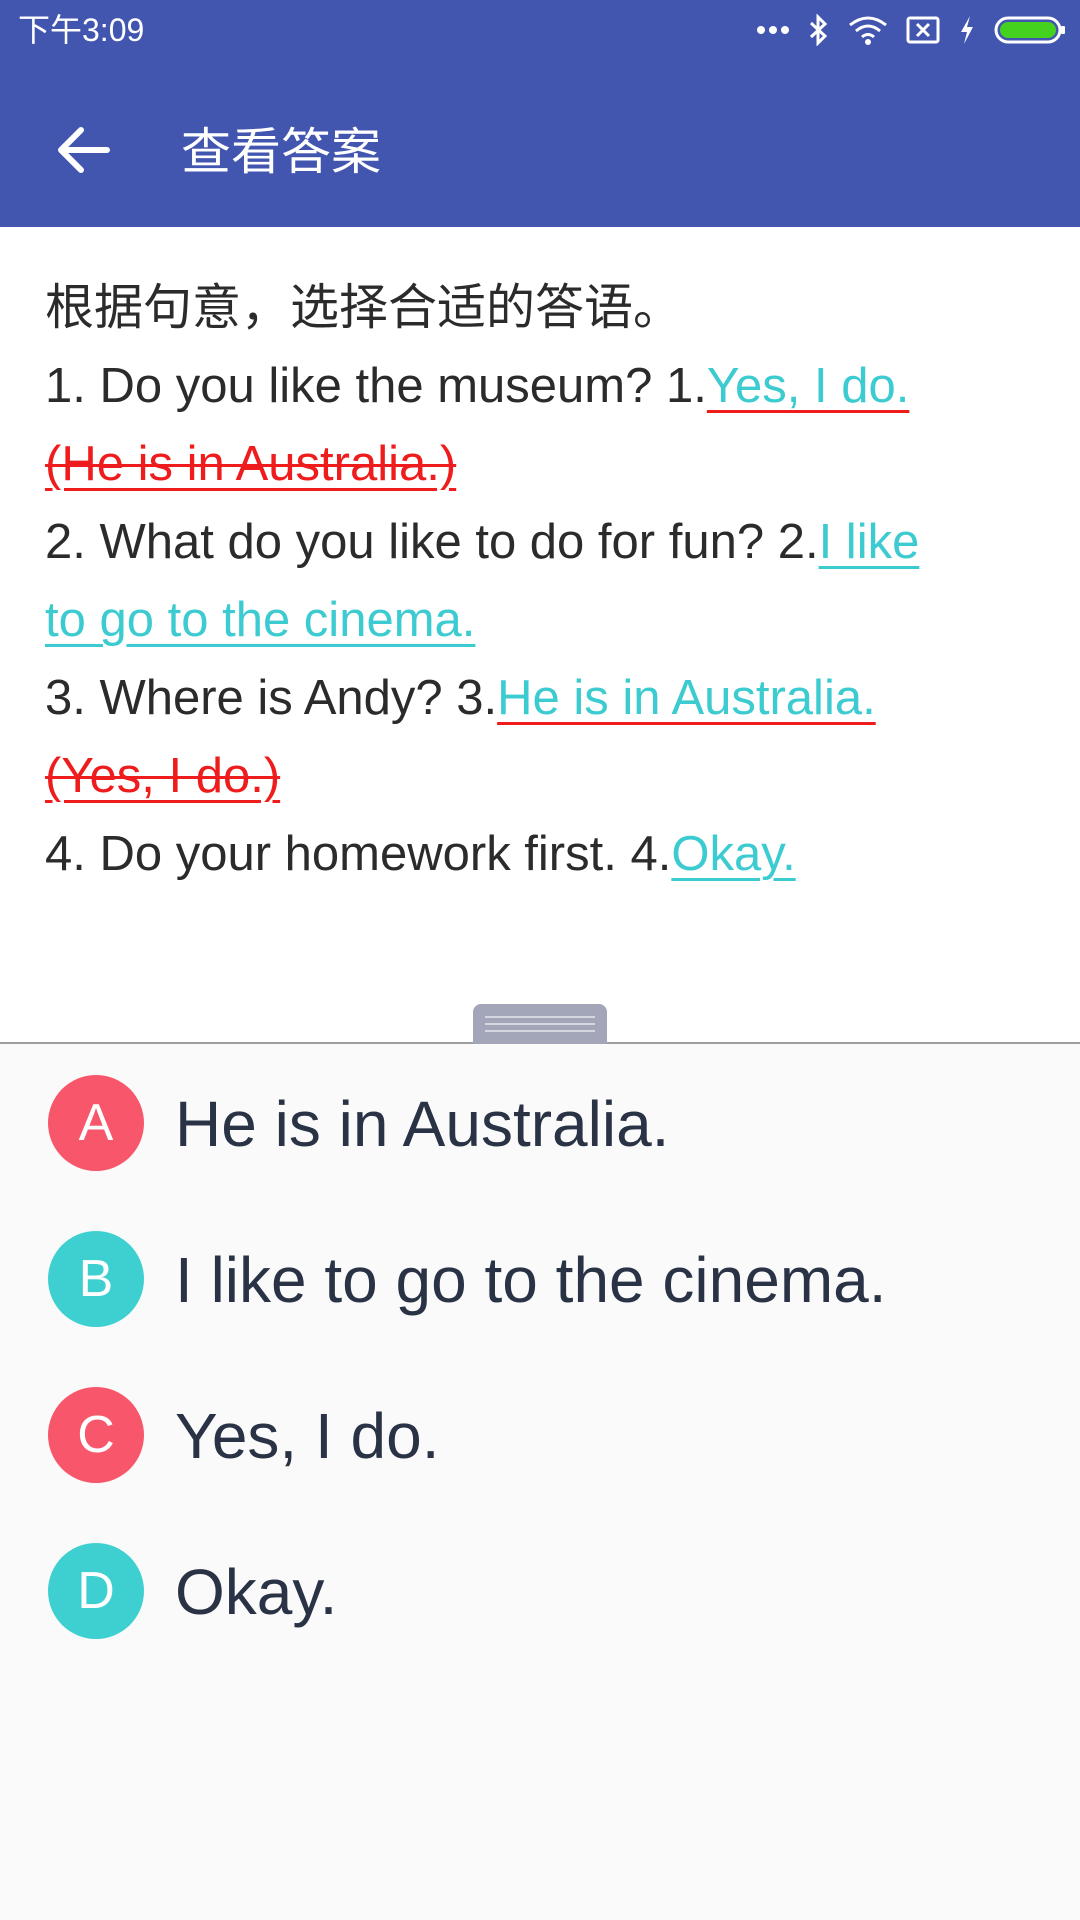  I want to click on app-bar: 查看答案, so click(540, 143).